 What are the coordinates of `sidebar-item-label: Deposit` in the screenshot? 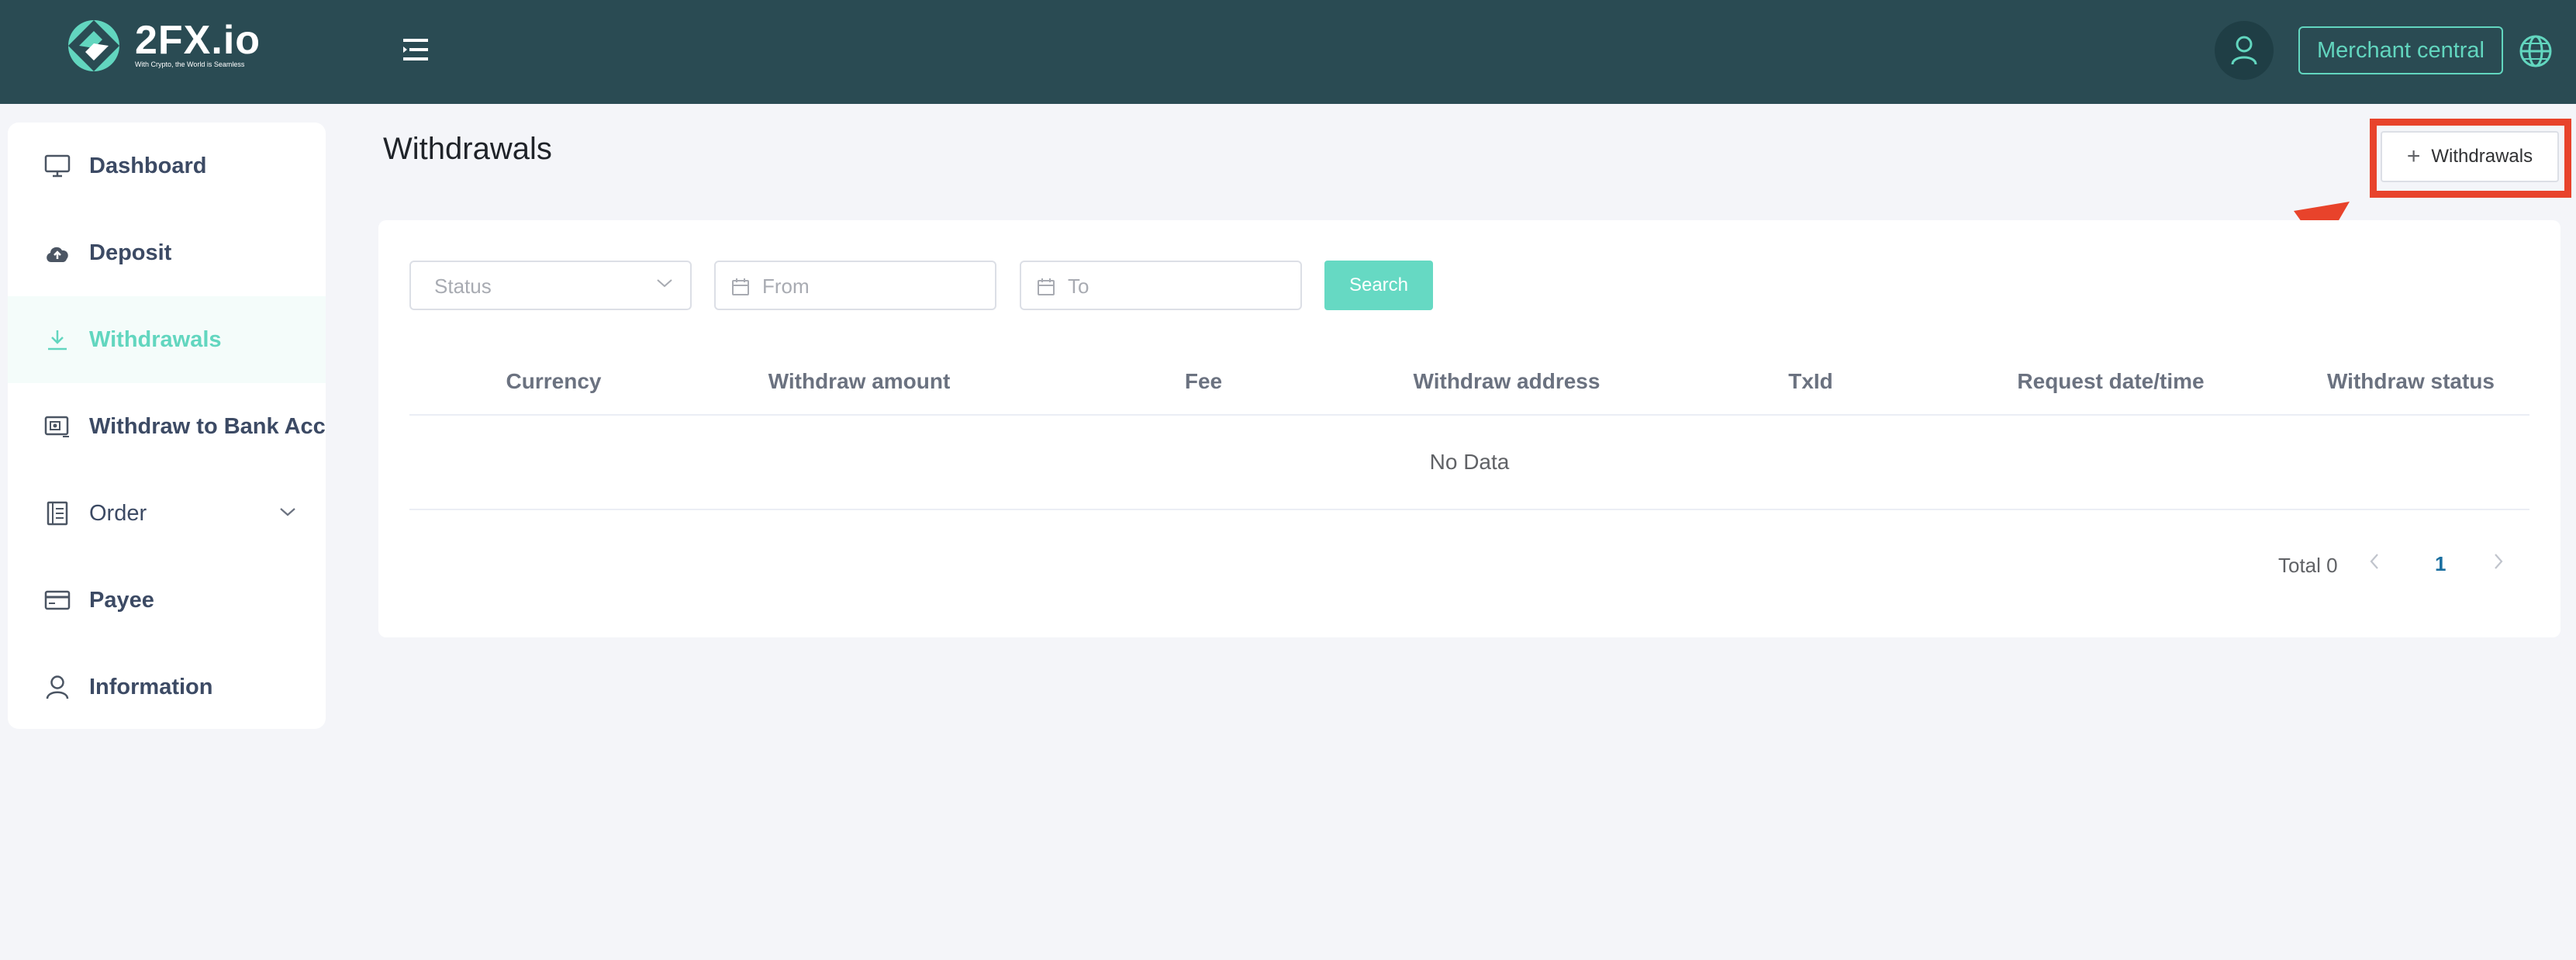 It's located at (130, 253).